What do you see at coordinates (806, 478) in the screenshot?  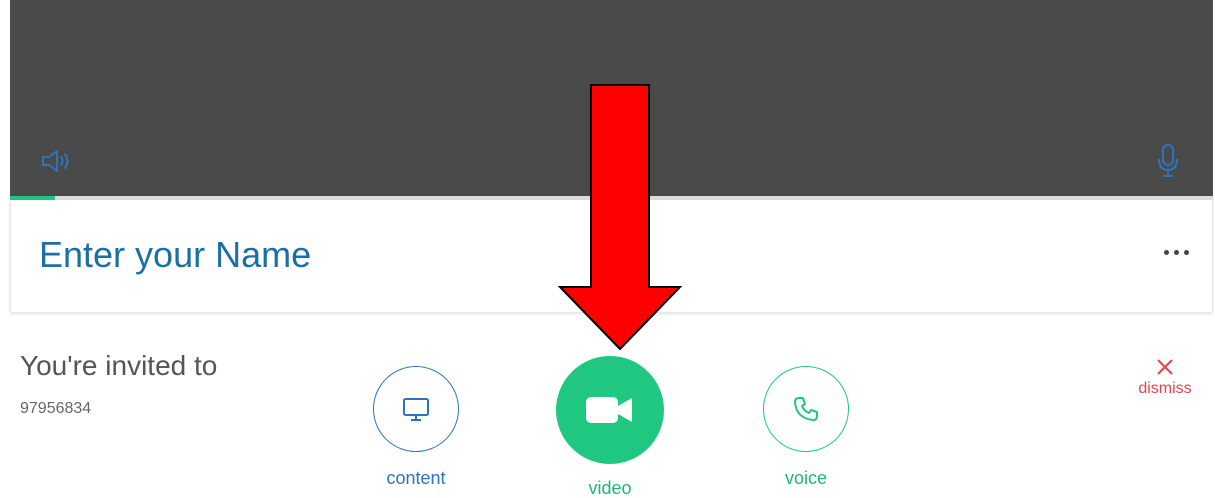 I see `voice-label: voice` at bounding box center [806, 478].